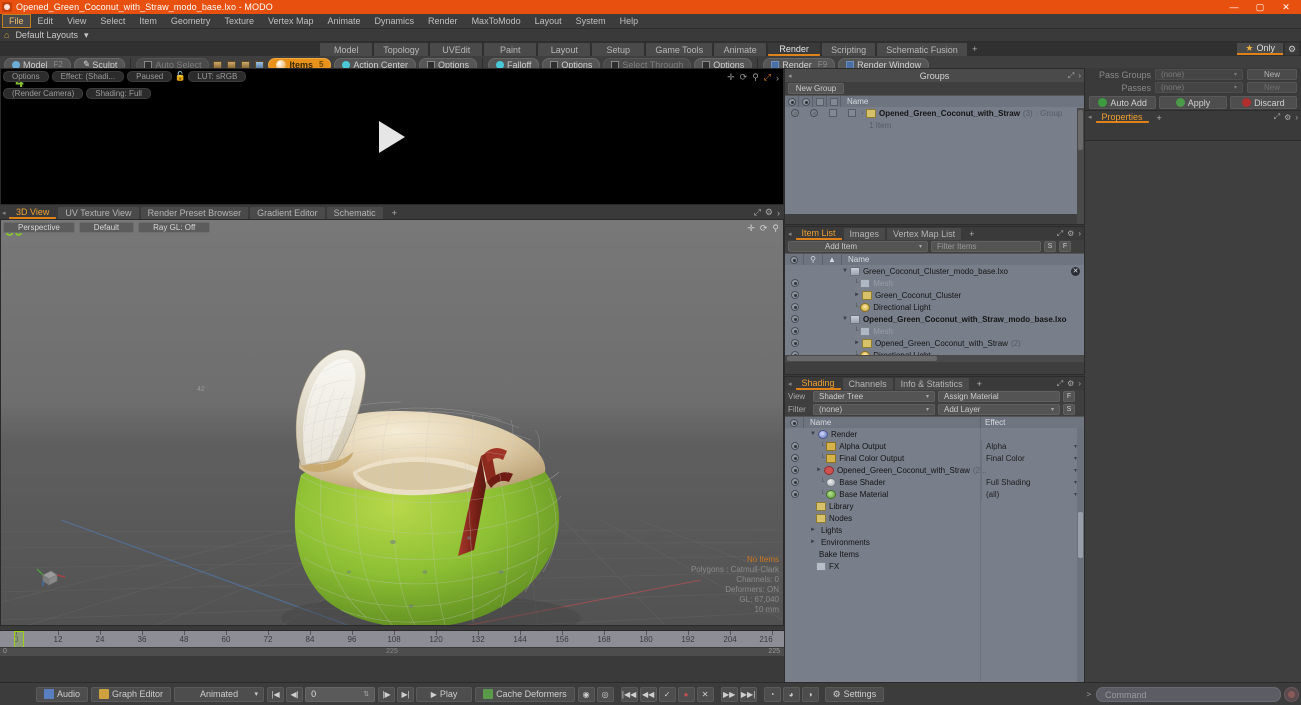  I want to click on tab-schematic-fusion: Schematic Fusion, so click(922, 49).